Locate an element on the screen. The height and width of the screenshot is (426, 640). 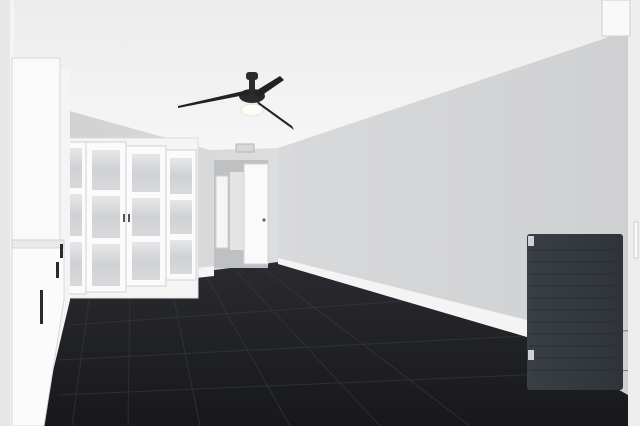
ceiling-light-fixture is located at coordinates (616, 18).